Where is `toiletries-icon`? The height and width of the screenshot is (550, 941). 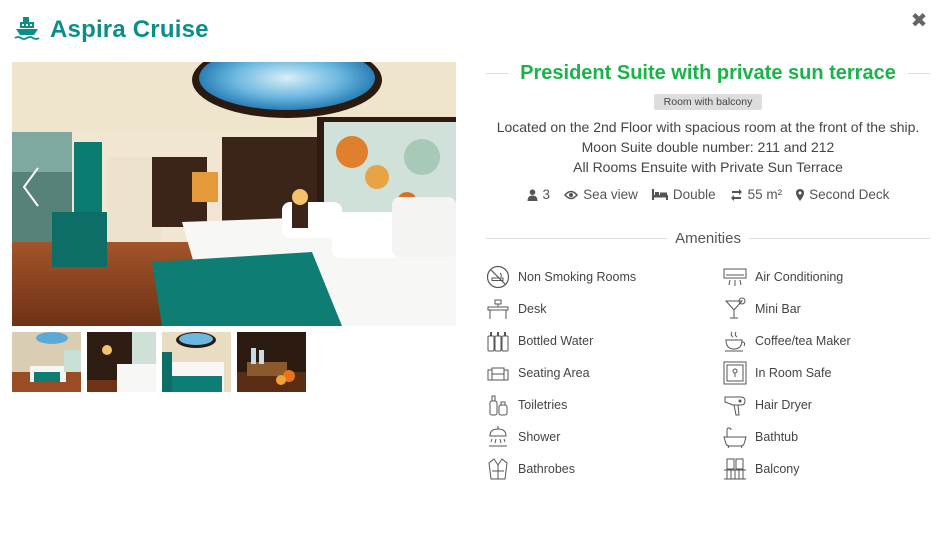
toiletries-icon is located at coordinates (498, 405).